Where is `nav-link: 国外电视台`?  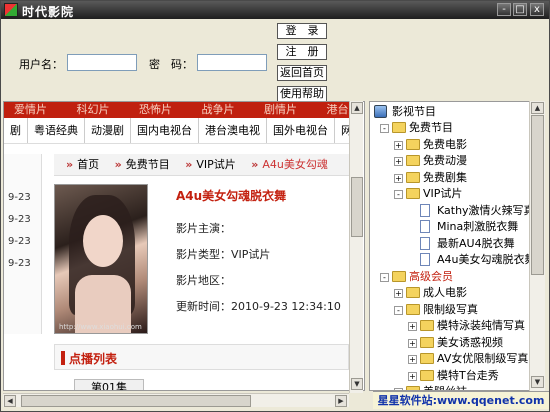 nav-link: 国外电视台 is located at coordinates (301, 130).